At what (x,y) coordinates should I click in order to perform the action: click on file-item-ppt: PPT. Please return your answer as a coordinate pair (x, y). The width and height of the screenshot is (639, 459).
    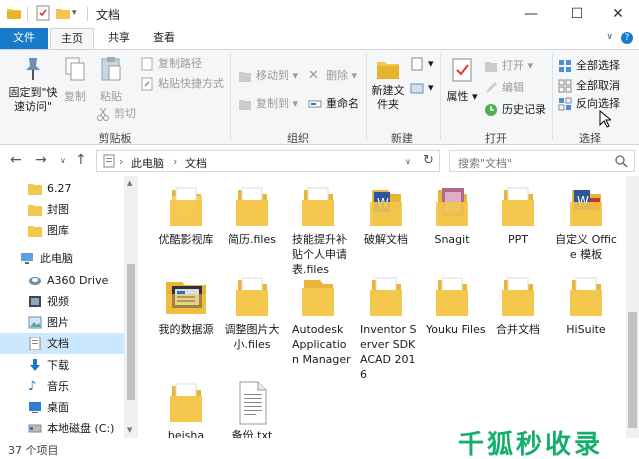
    Looking at the image, I should click on (518, 215).